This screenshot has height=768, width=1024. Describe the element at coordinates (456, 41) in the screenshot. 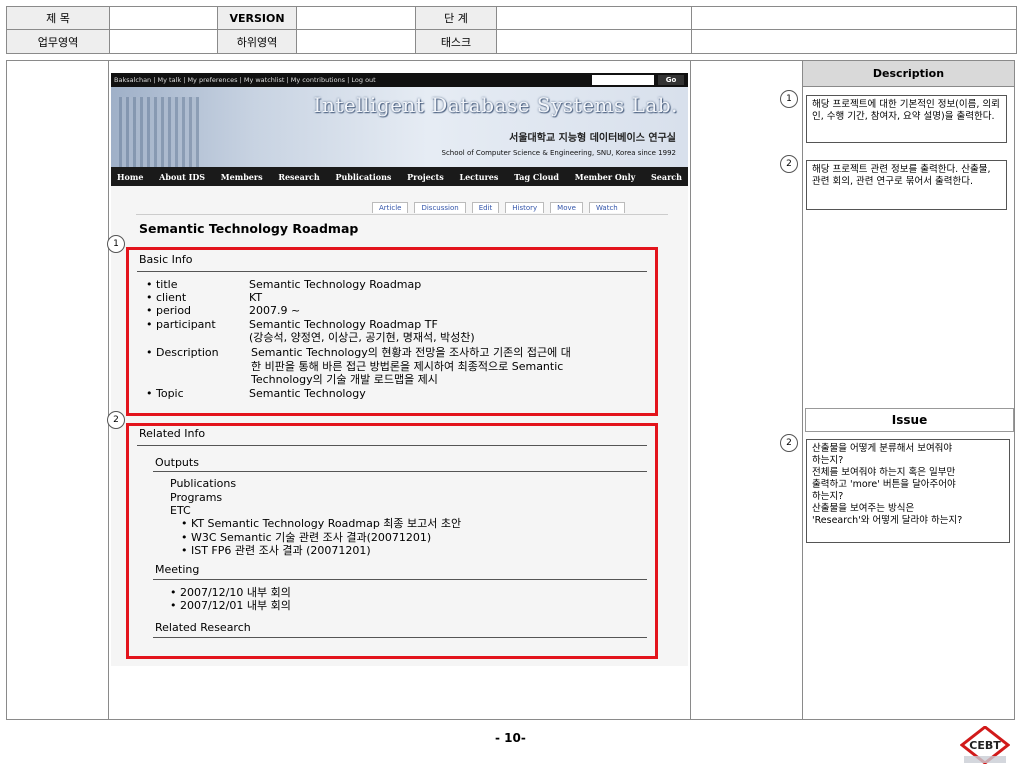

I see `task-label: 태스크` at that location.